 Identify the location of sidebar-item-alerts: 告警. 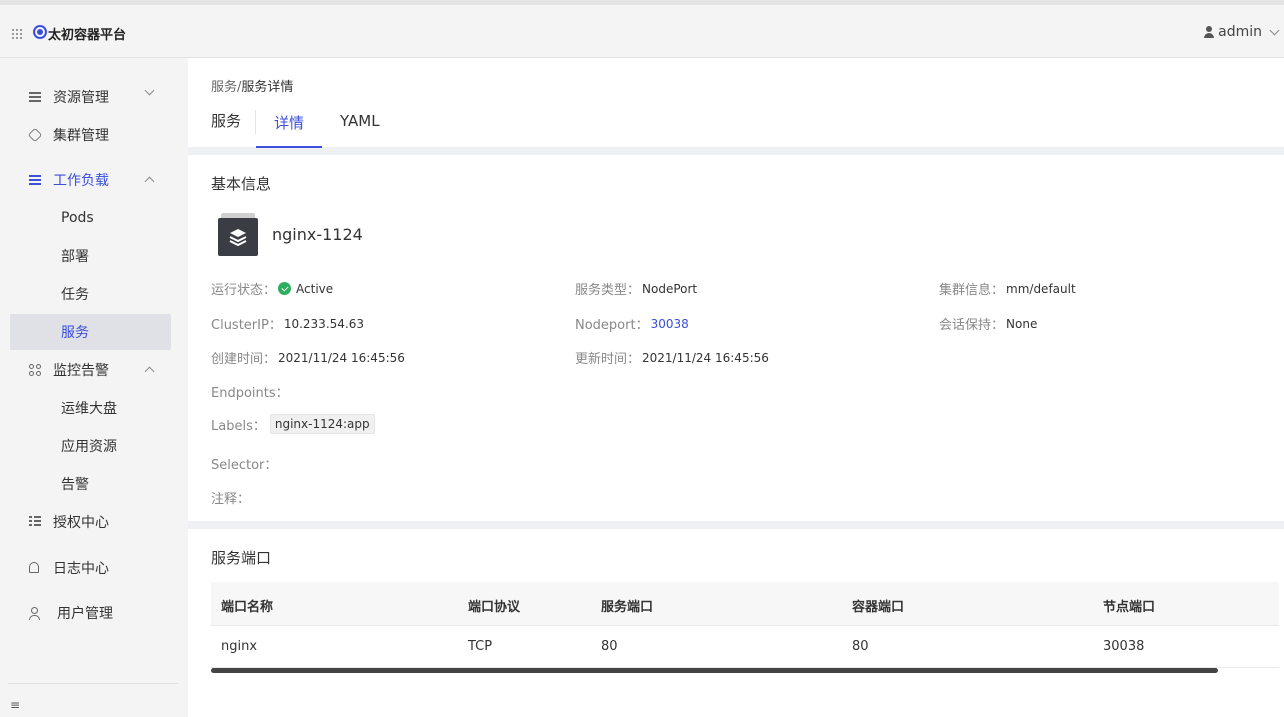
(90, 484).